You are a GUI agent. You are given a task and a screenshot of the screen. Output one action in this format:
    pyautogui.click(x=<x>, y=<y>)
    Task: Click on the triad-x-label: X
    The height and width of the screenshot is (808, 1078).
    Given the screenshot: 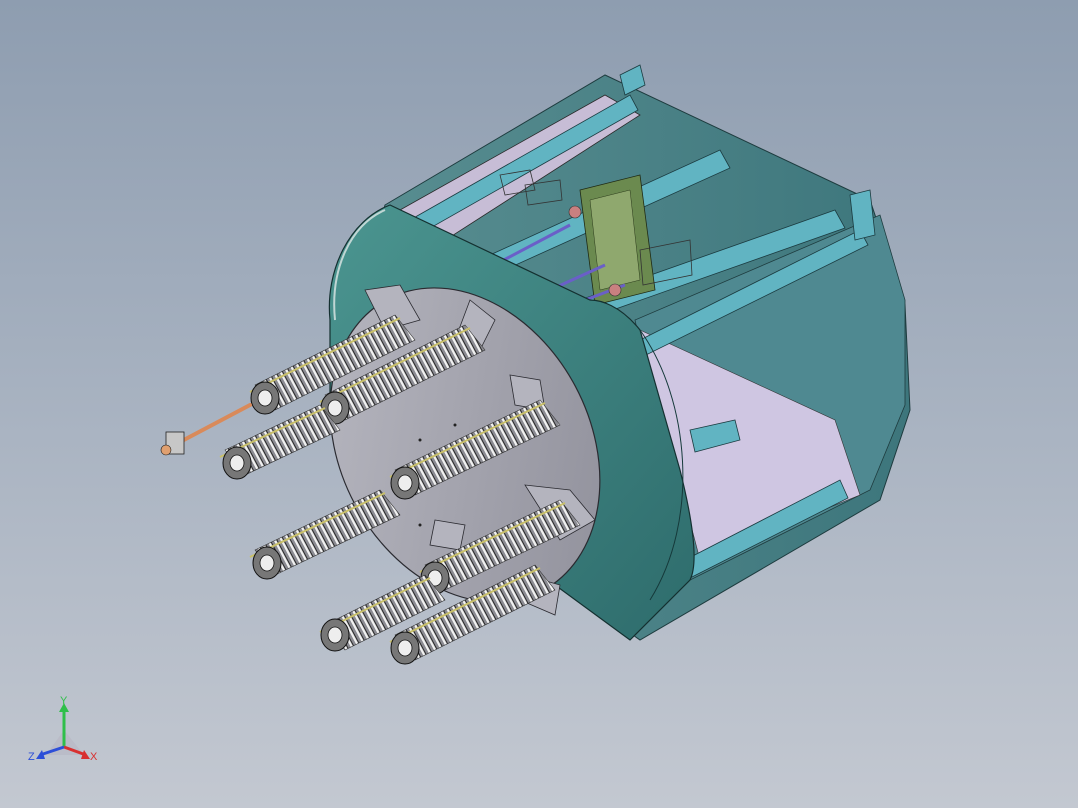 What is the action you would take?
    pyautogui.click(x=94, y=757)
    